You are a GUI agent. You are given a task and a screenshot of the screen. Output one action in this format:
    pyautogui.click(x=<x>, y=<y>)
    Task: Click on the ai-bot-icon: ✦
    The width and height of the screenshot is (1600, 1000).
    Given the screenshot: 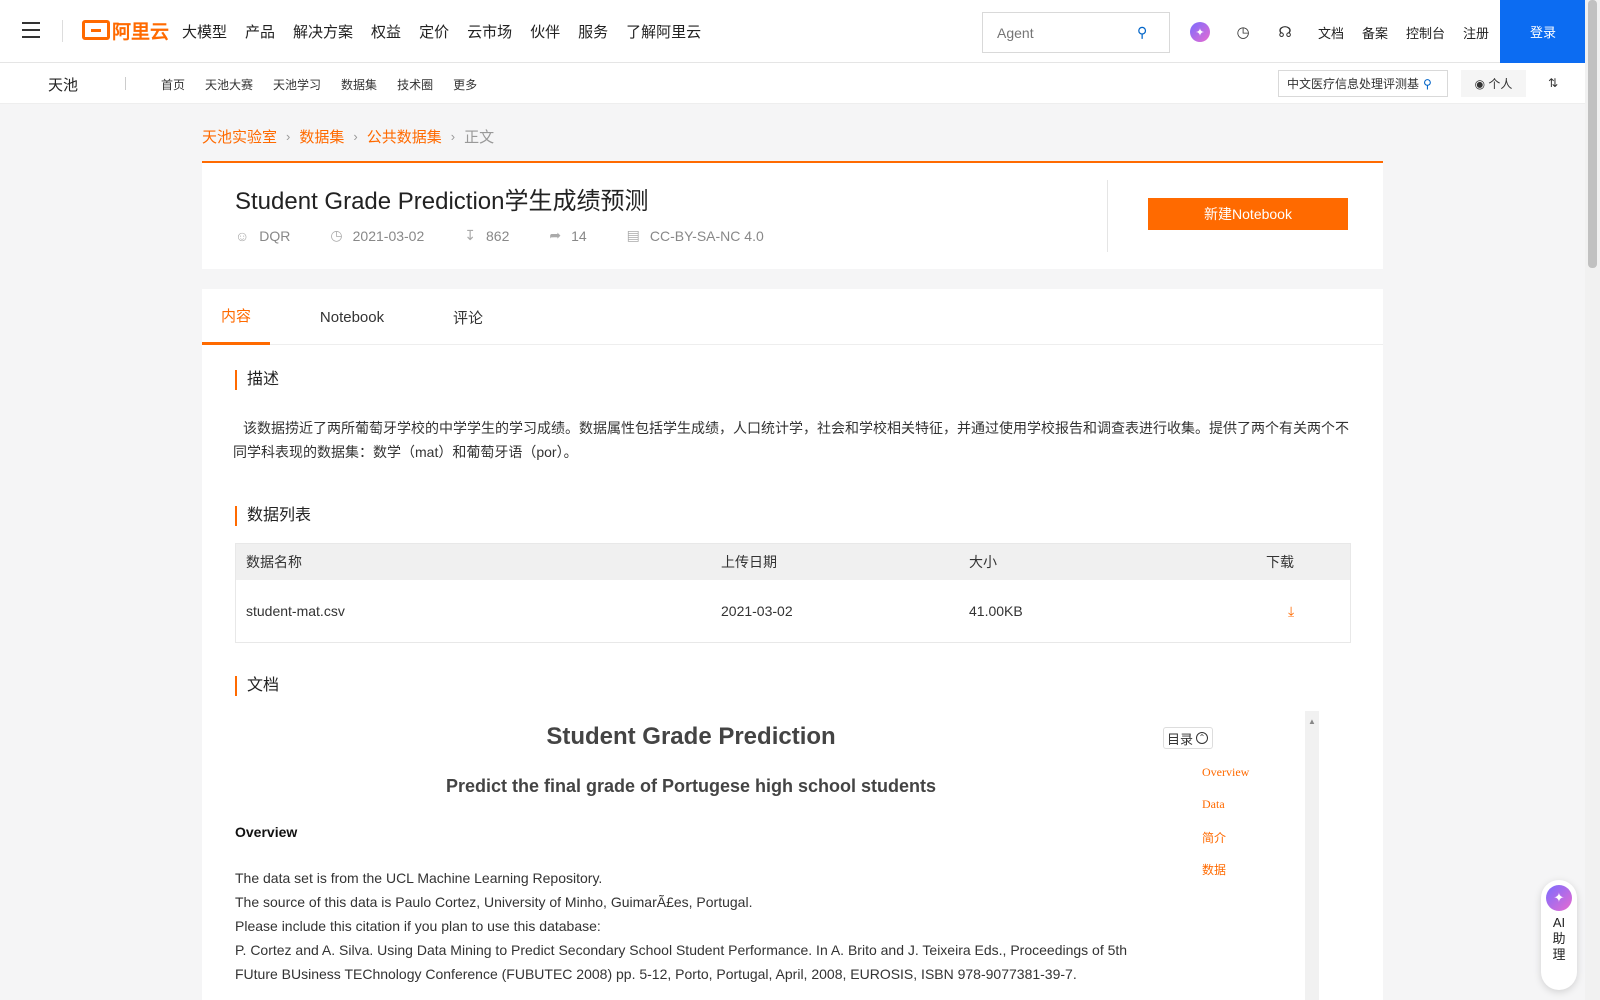 What is the action you would take?
    pyautogui.click(x=1559, y=898)
    